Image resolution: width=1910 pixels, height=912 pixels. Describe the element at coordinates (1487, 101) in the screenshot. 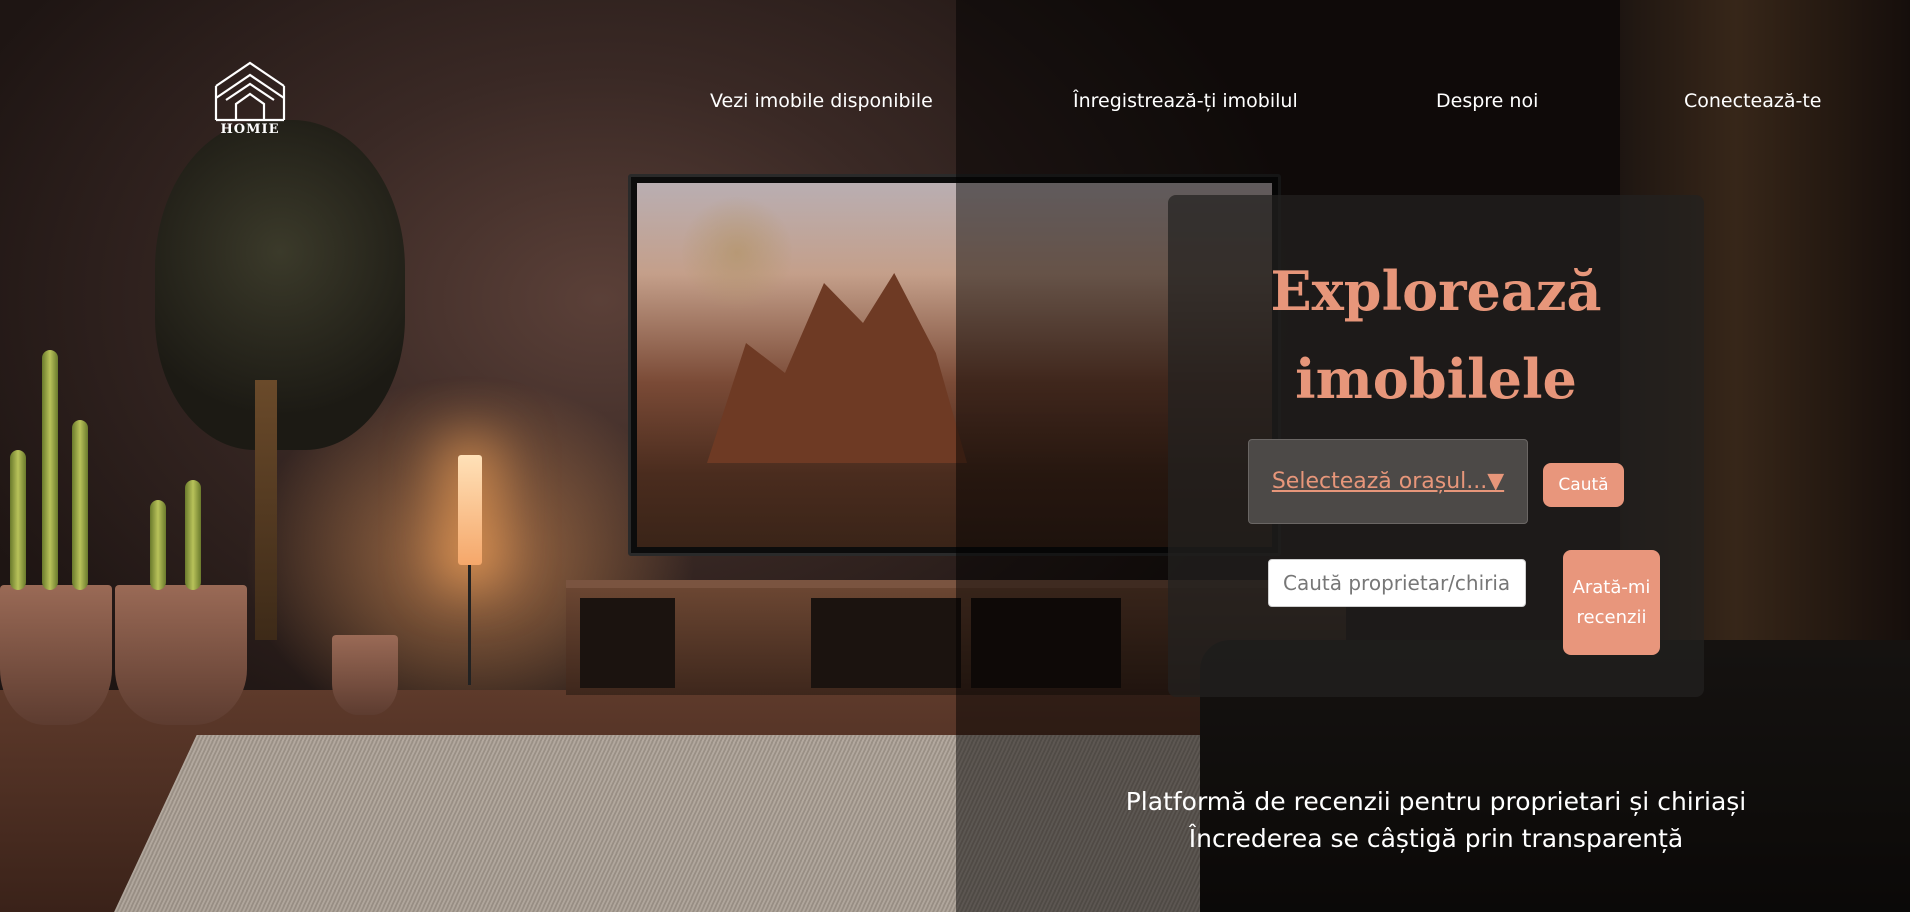

I see `nav-link-about-us: Despre noi` at that location.